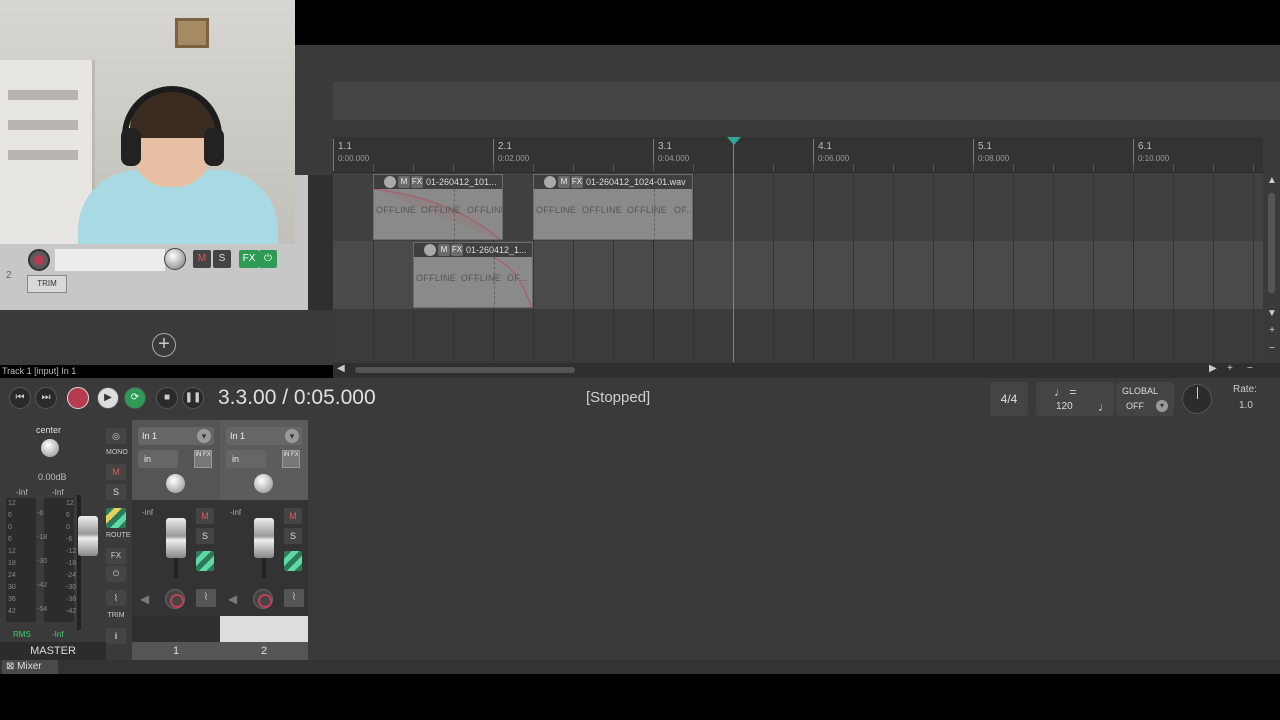 The width and height of the screenshot is (1280, 720). I want to click on offline-label: OFFLINE, so click(484, 210).